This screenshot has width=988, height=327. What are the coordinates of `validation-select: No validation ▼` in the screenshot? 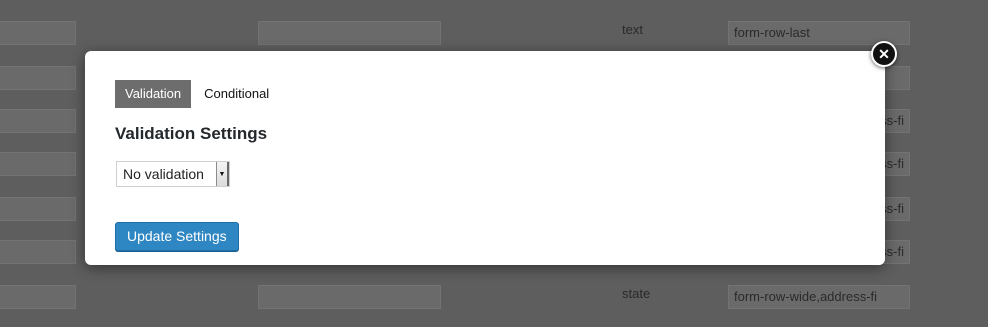 It's located at (173, 174).